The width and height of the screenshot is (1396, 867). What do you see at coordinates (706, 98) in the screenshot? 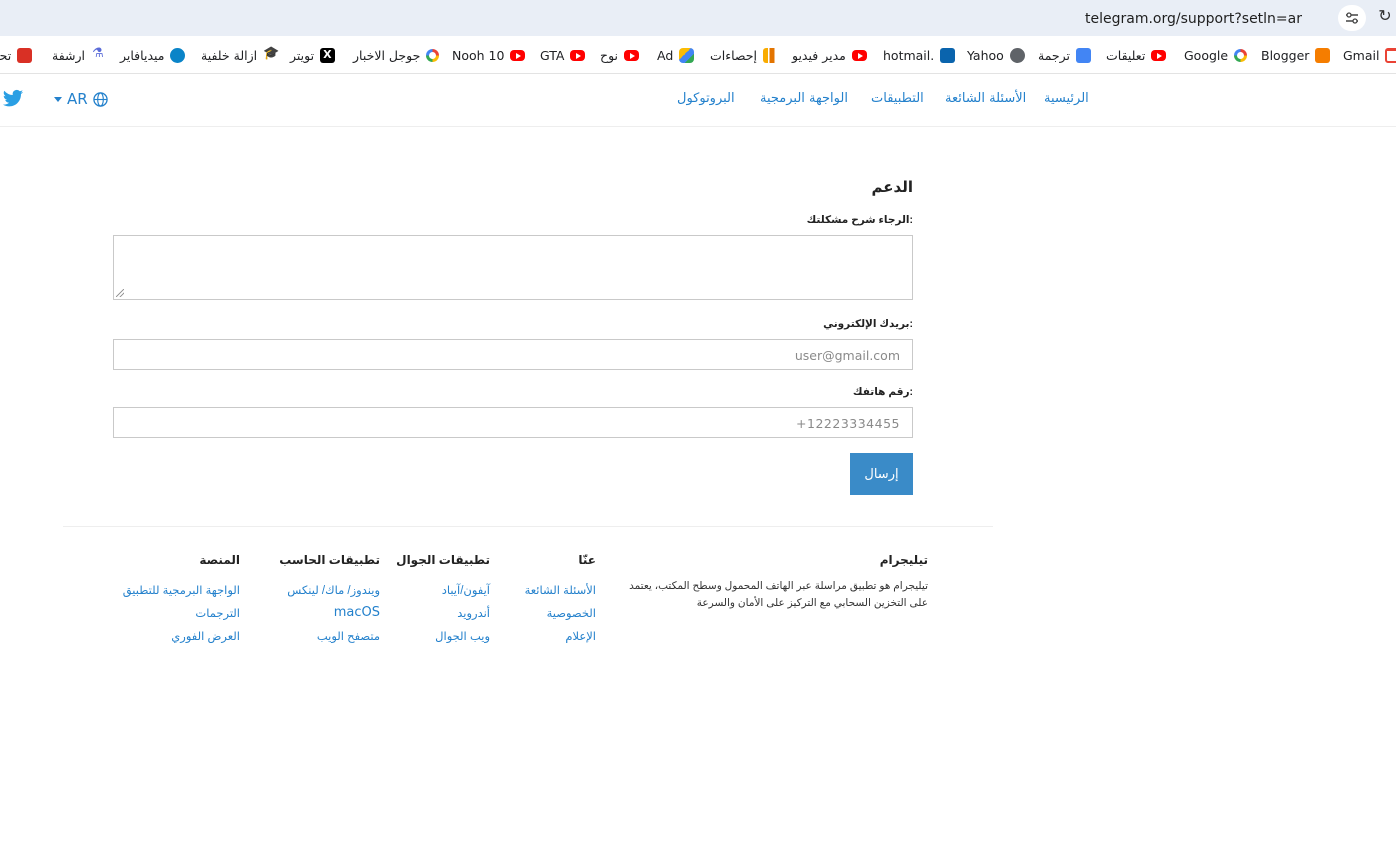
I see `nav-protocol: البروتوكول` at bounding box center [706, 98].